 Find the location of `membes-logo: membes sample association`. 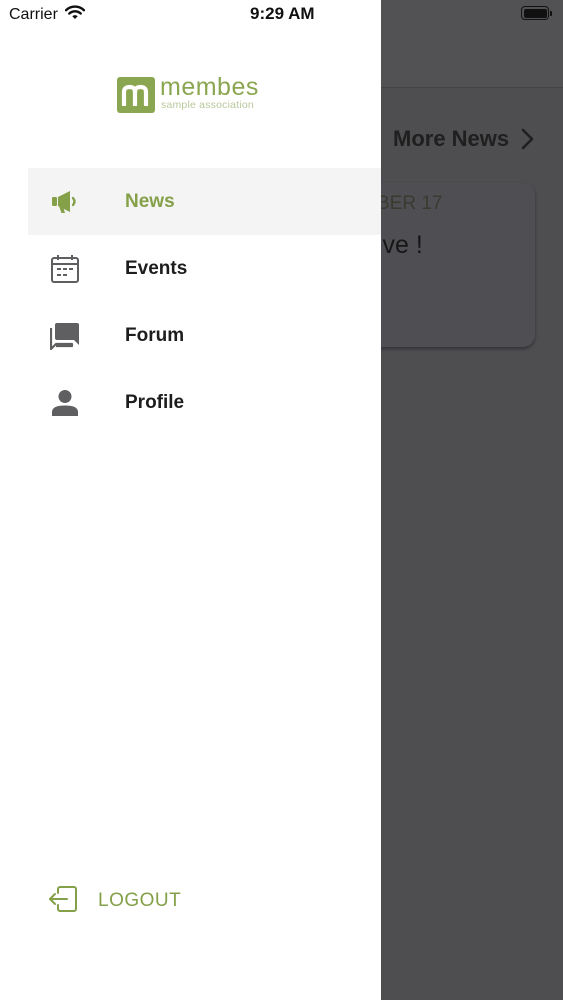

membes-logo: membes sample association is located at coordinates (192, 93).